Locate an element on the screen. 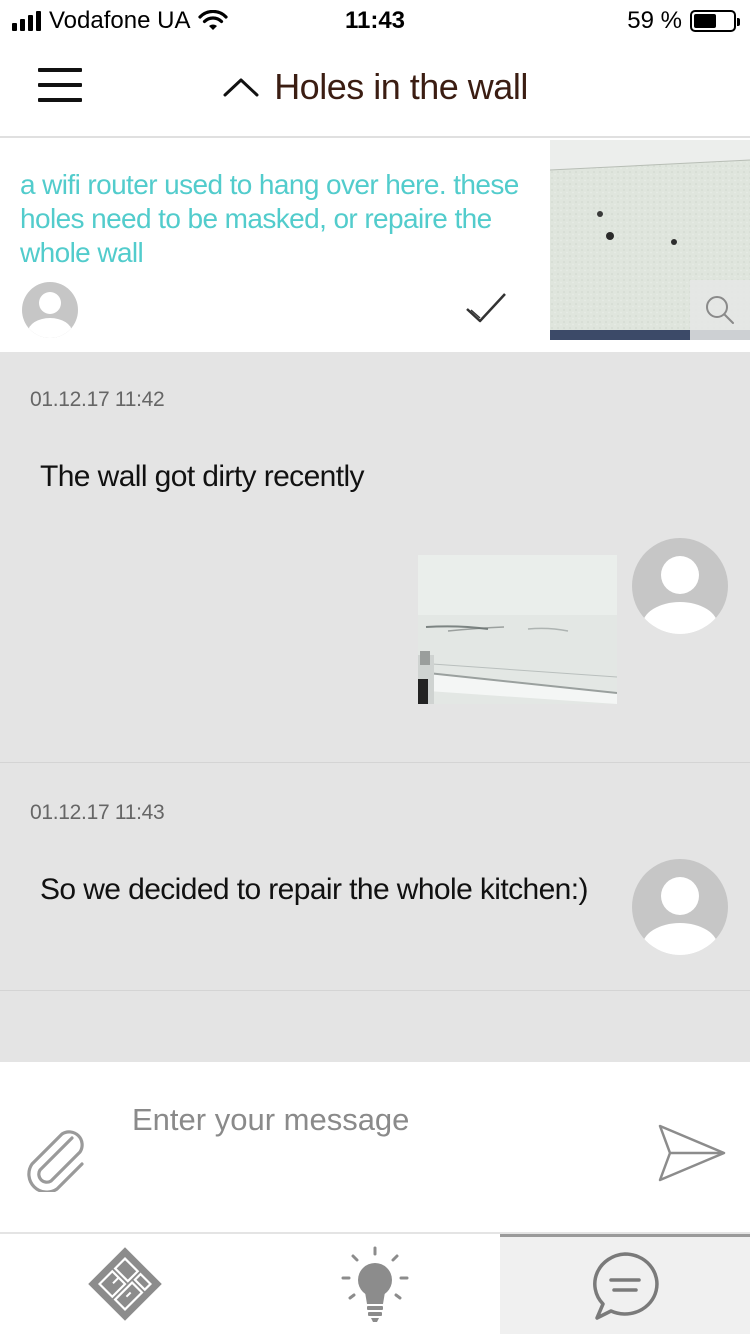  tab-ideas is located at coordinates (375, 1284).